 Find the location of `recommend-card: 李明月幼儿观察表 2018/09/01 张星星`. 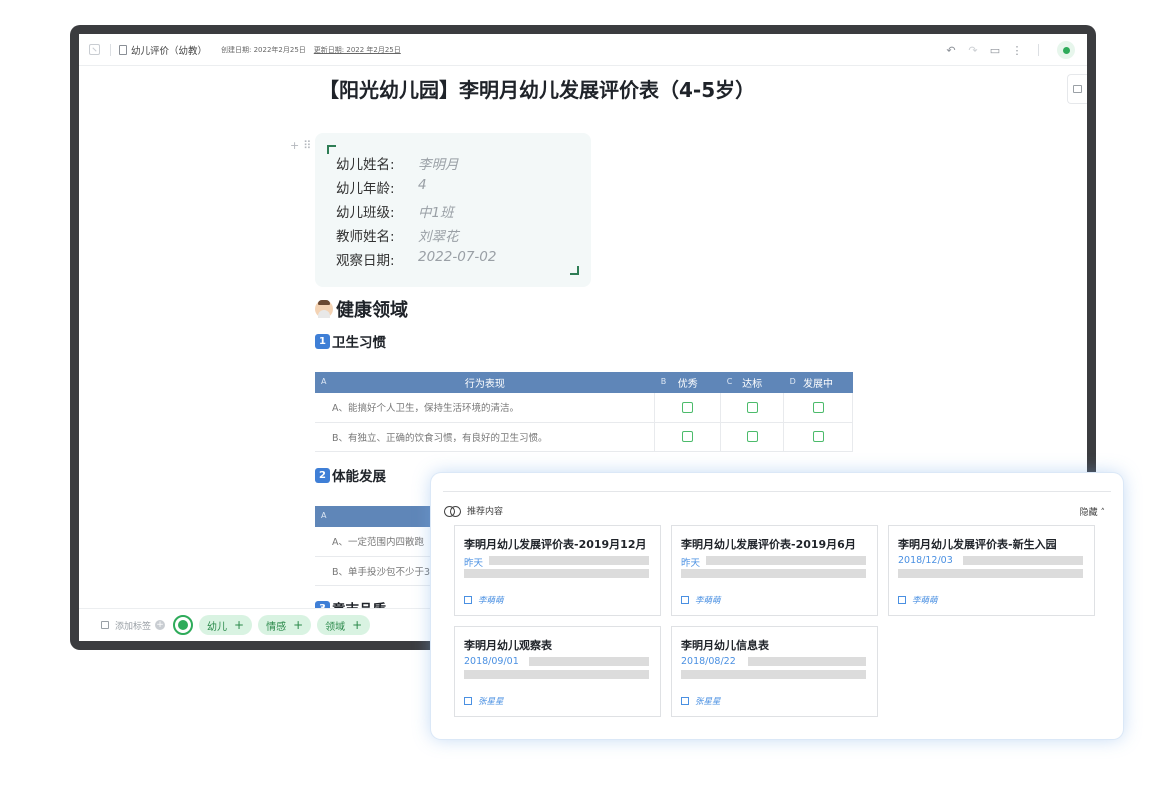

recommend-card: 李明月幼儿观察表 2018/09/01 张星星 is located at coordinates (557, 671).